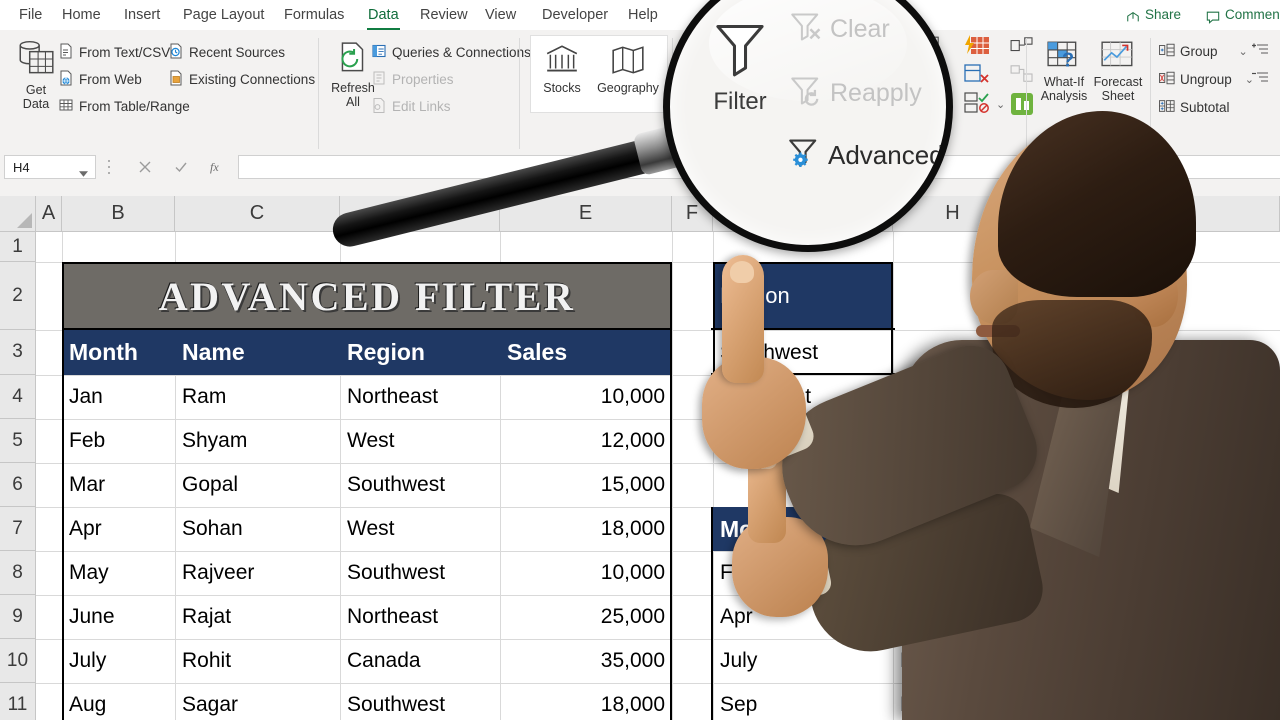 This screenshot has height=720, width=1280. I want to click on criteria-region-header: Region, so click(803, 296).